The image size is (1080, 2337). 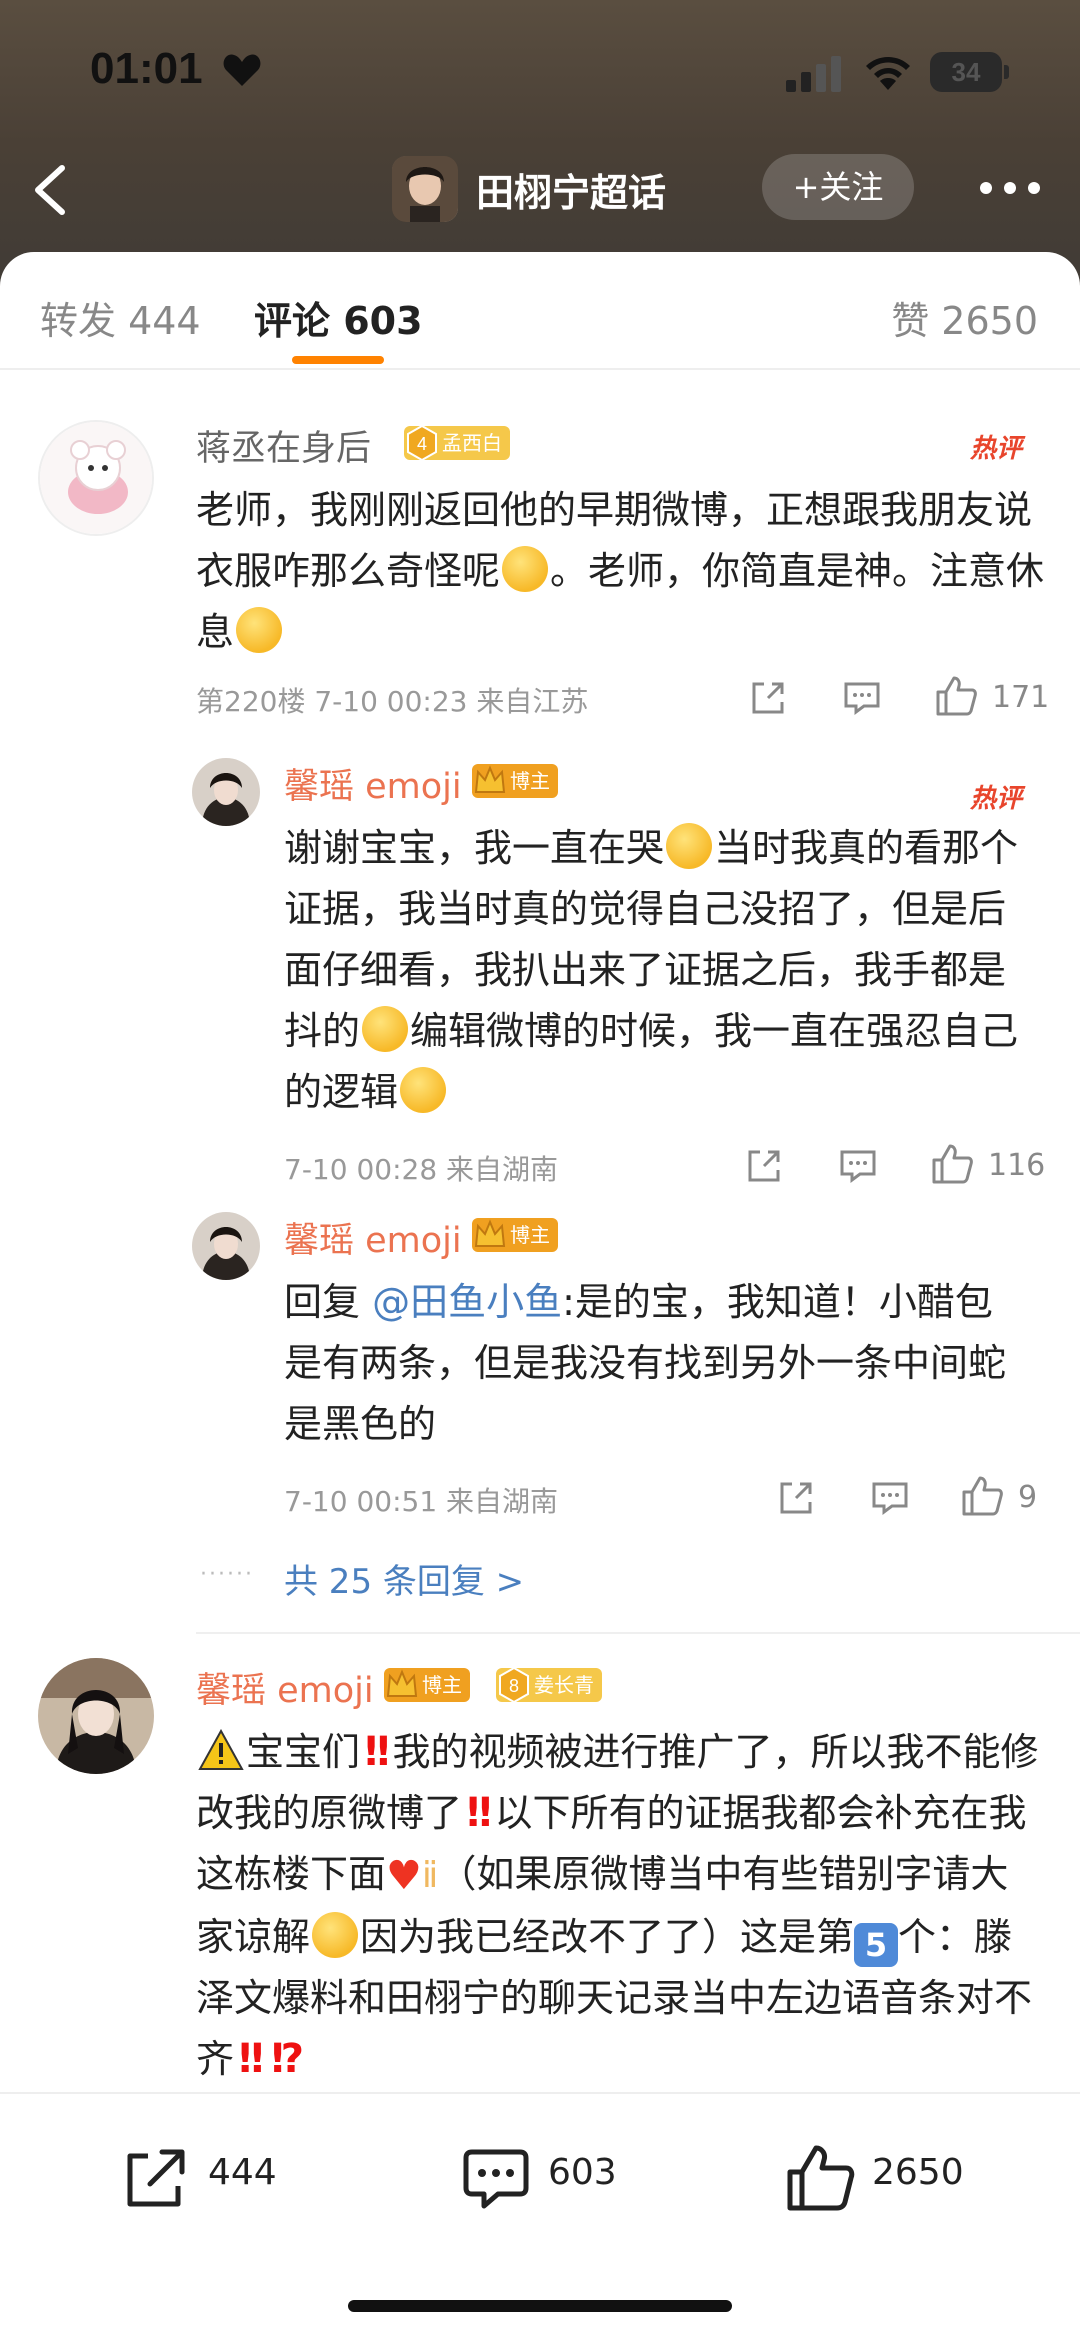 I want to click on keycap-five-emoji-icon: 5, so click(x=876, y=1945).